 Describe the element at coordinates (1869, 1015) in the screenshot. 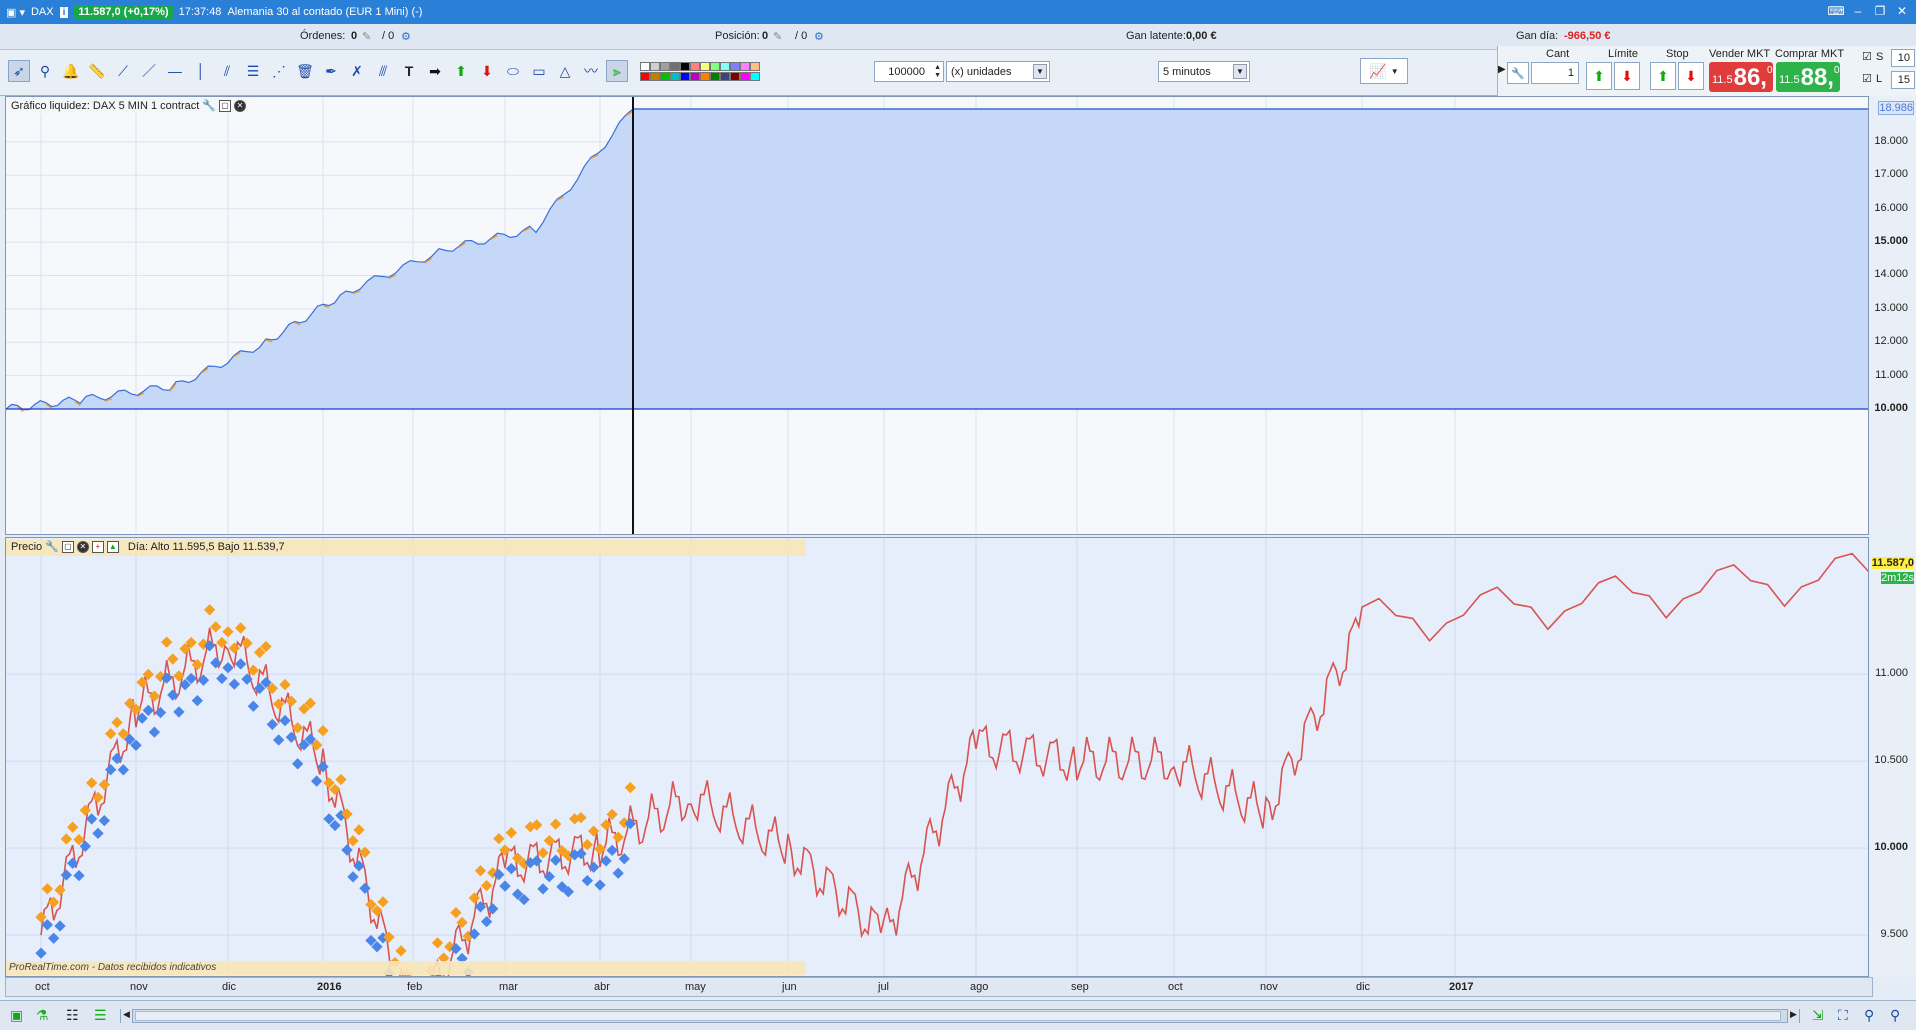

I see `zoom-out-icon: ⚲` at that location.